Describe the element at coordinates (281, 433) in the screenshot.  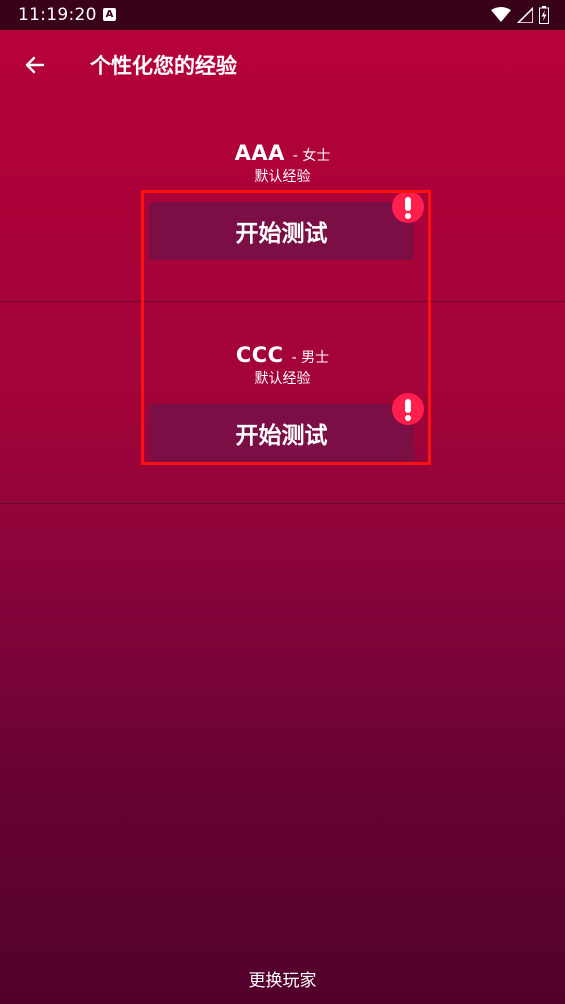
I see `start-test-button-ccc: 开始测试` at that location.